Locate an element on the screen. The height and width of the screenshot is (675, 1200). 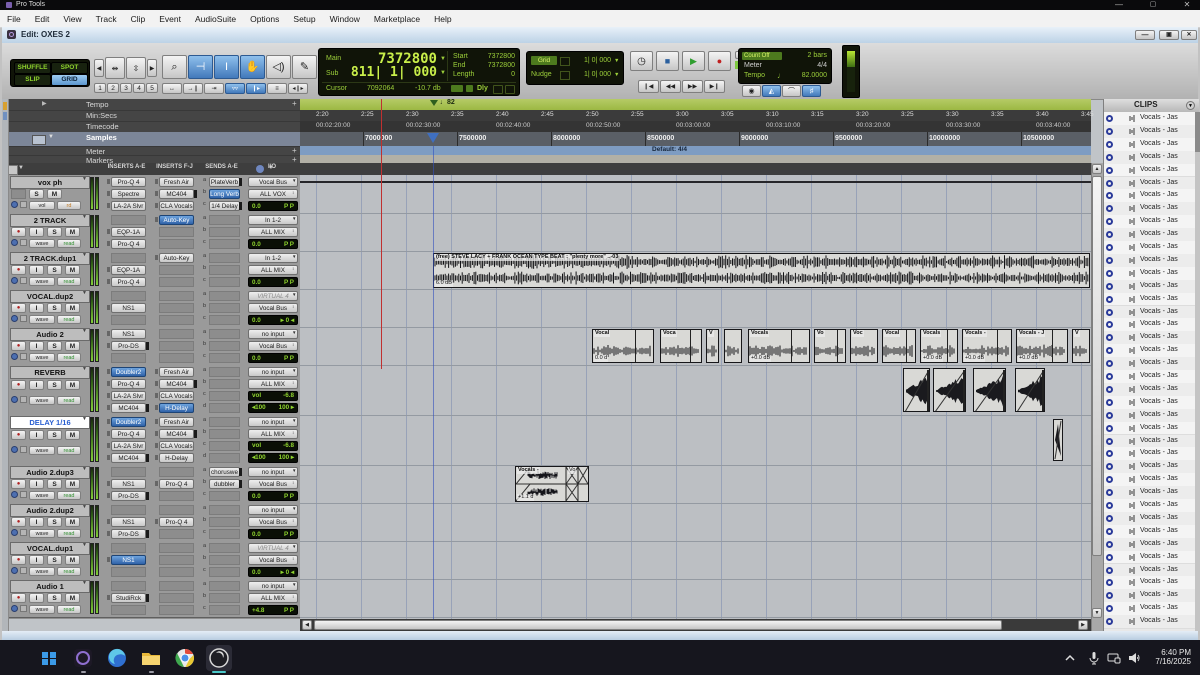
track-view-button: vol is located at coordinates (42, 205).